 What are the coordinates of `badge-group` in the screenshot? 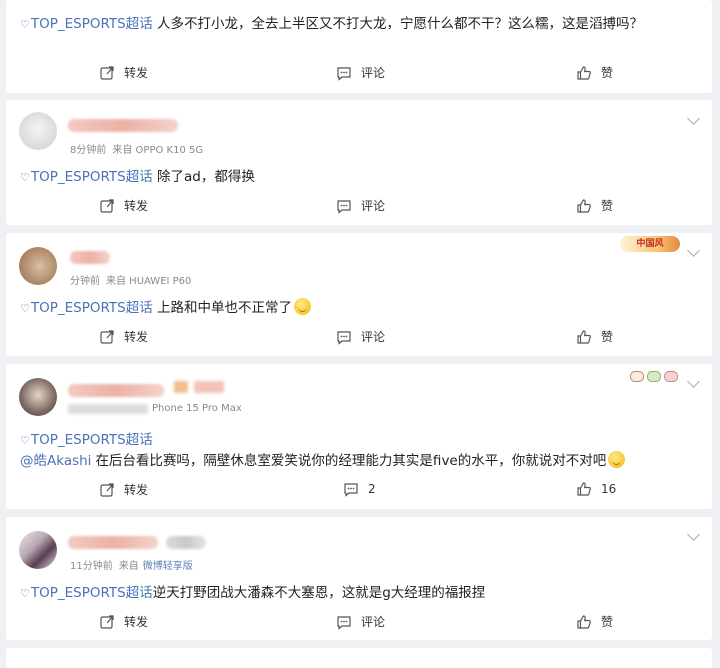 It's located at (654, 376).